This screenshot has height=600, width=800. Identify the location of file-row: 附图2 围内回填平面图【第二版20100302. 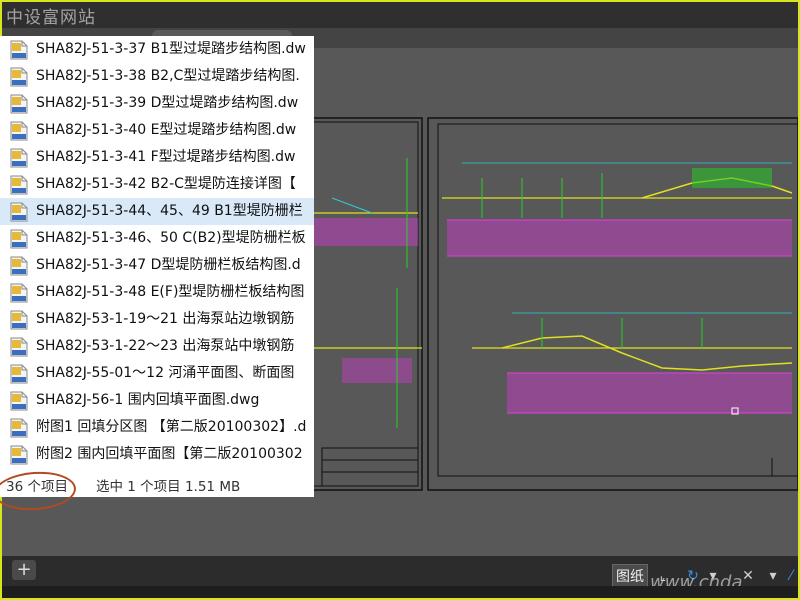
(157, 454).